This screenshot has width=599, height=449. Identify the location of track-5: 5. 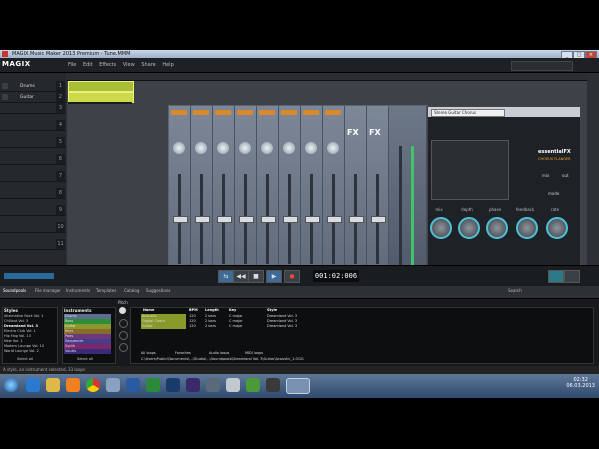
(33, 142).